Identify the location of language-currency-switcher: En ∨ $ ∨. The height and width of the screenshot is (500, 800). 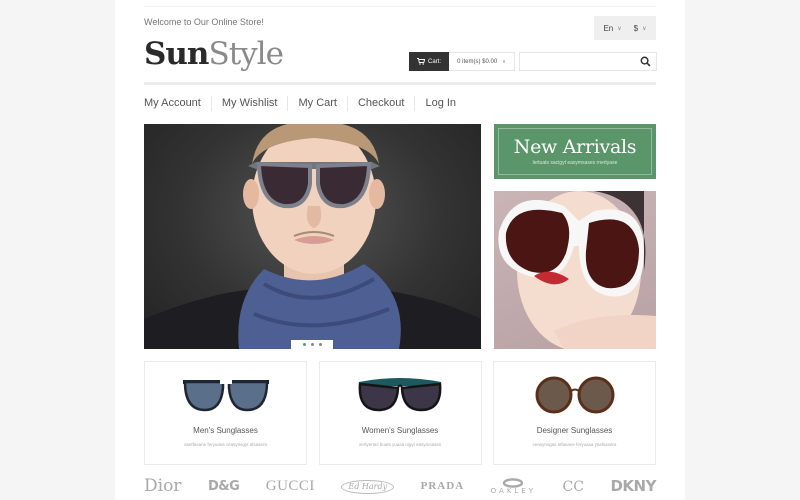
(625, 28).